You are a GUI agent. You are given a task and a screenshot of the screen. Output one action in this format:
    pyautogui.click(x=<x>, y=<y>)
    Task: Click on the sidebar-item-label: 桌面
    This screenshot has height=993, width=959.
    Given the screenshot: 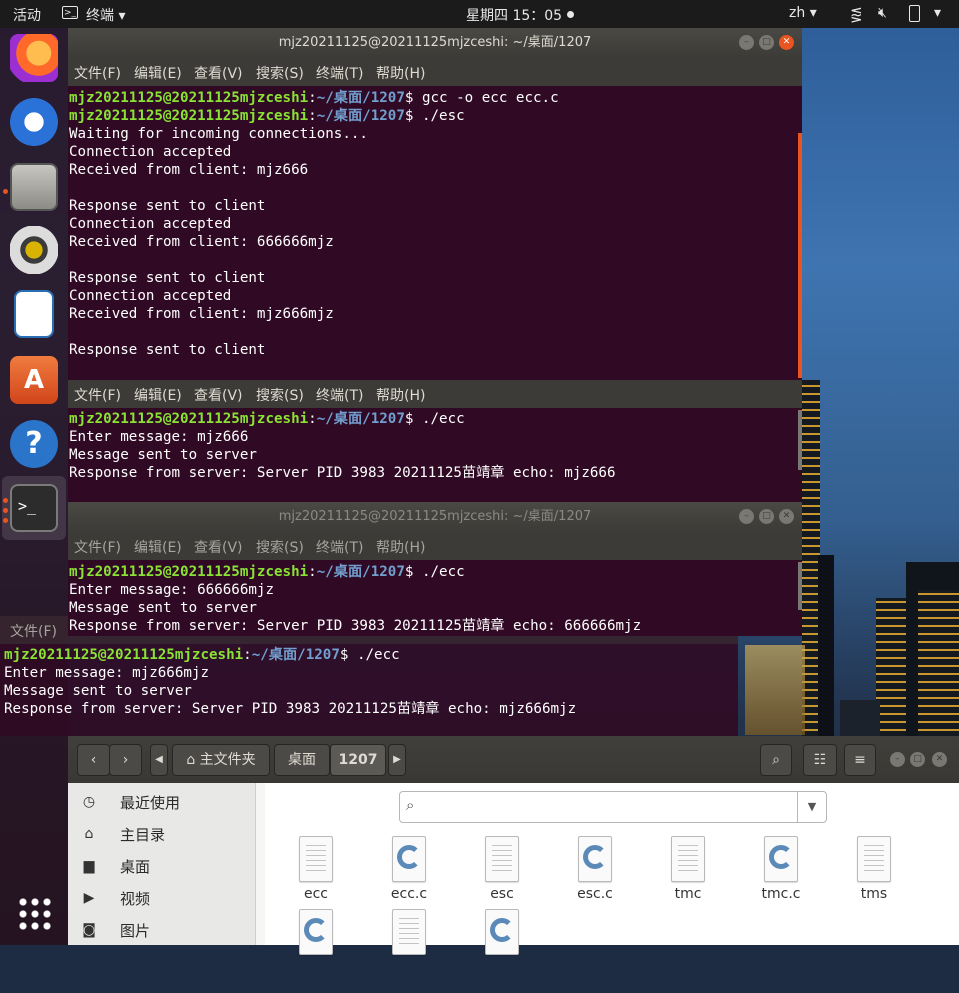 What is the action you would take?
    pyautogui.click(x=135, y=867)
    